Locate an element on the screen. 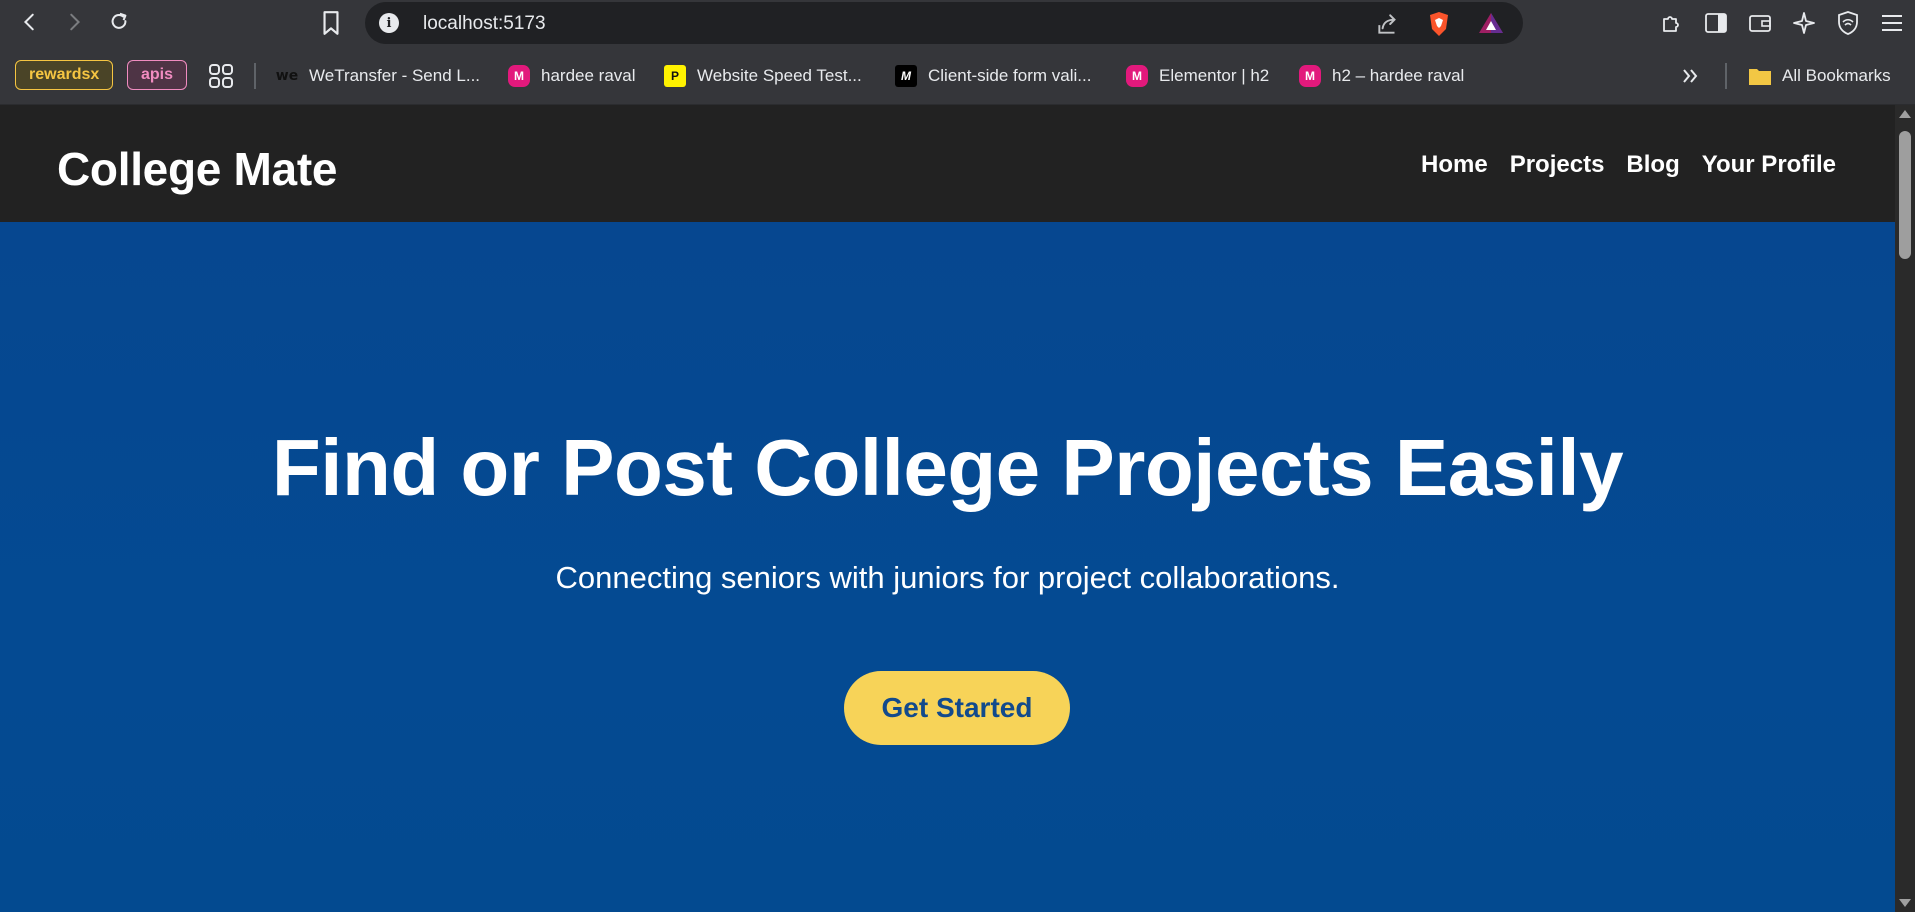 The image size is (1915, 912). back-icon is located at coordinates (30, 22).